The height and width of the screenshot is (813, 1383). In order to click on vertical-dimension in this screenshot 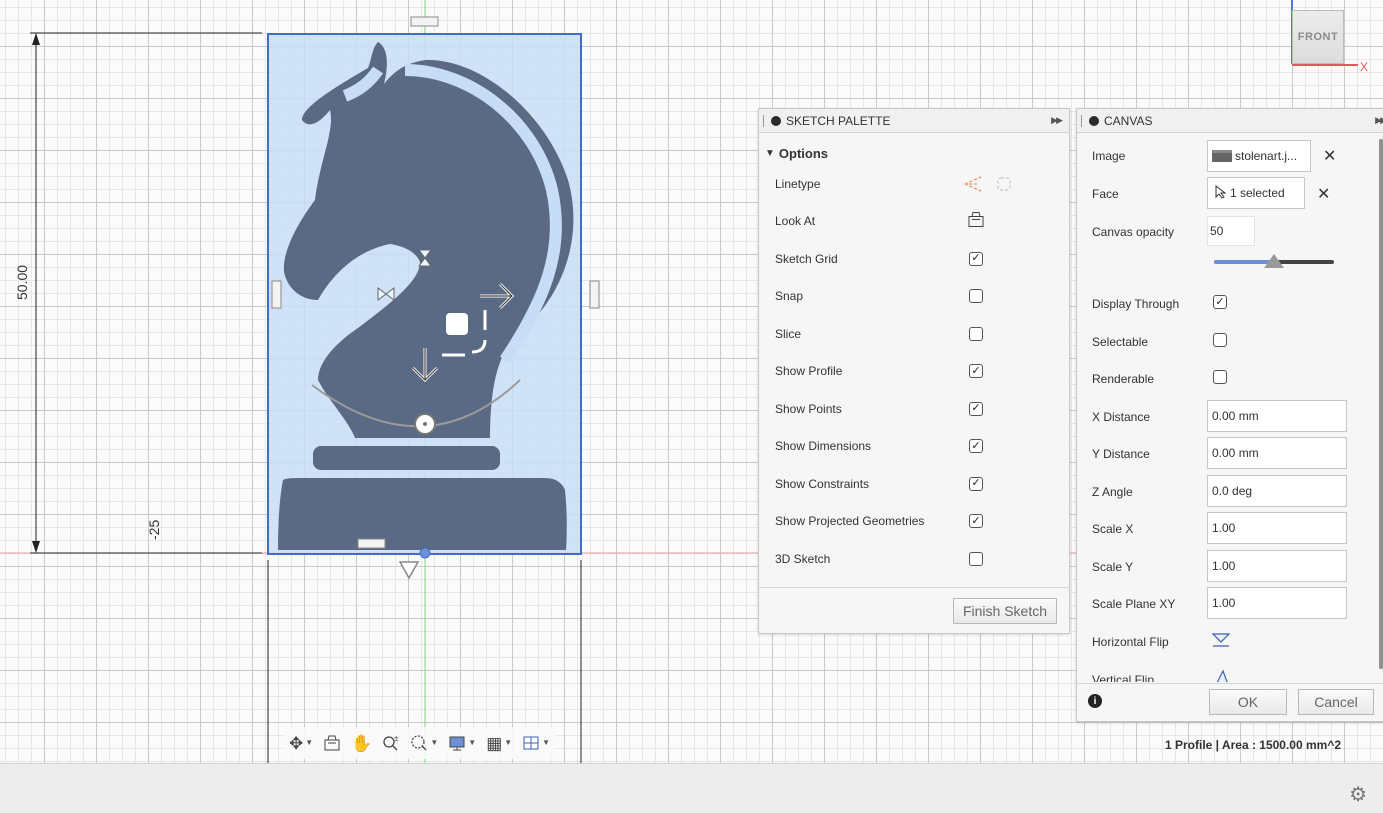, I will do `click(146, 293)`.